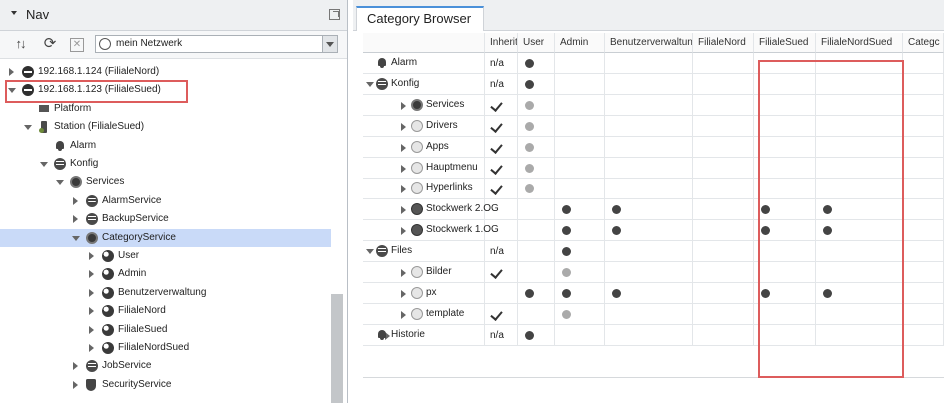  Describe the element at coordinates (785, 43) in the screenshot. I see `column-header-filialesued: FilialeSued` at that location.